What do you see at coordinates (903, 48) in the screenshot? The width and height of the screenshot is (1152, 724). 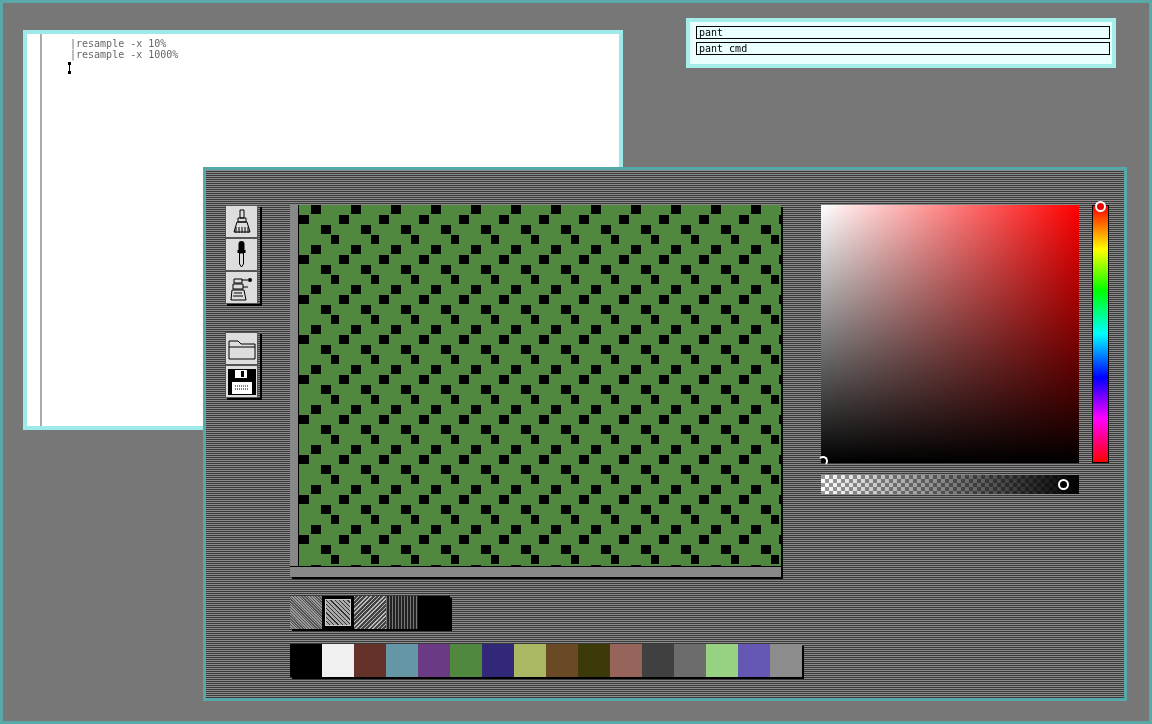 I see `label-field: pant cmd` at bounding box center [903, 48].